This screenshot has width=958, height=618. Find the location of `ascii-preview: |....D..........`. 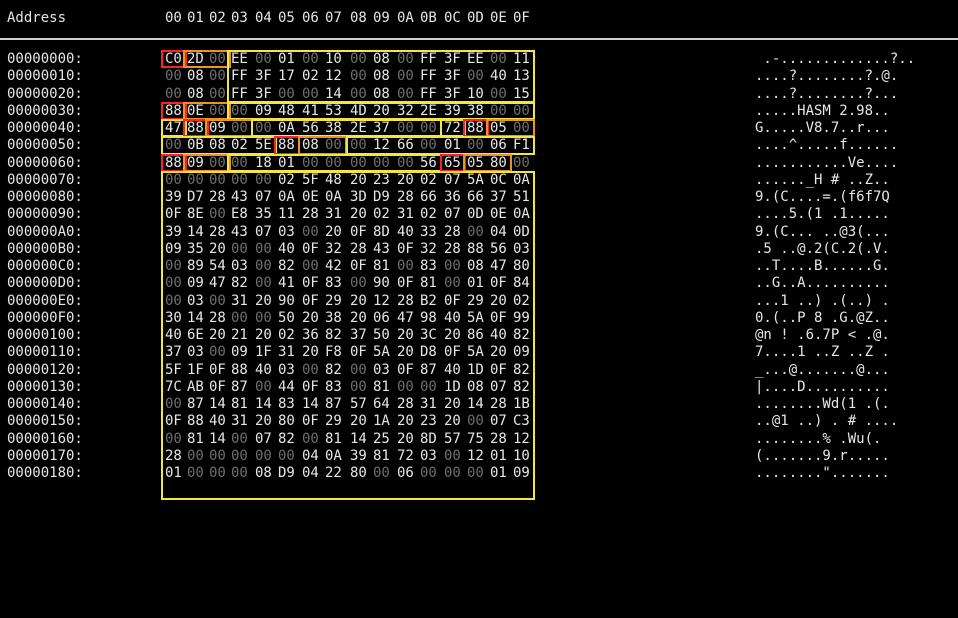

ascii-preview: |....D.......... is located at coordinates (822, 387).